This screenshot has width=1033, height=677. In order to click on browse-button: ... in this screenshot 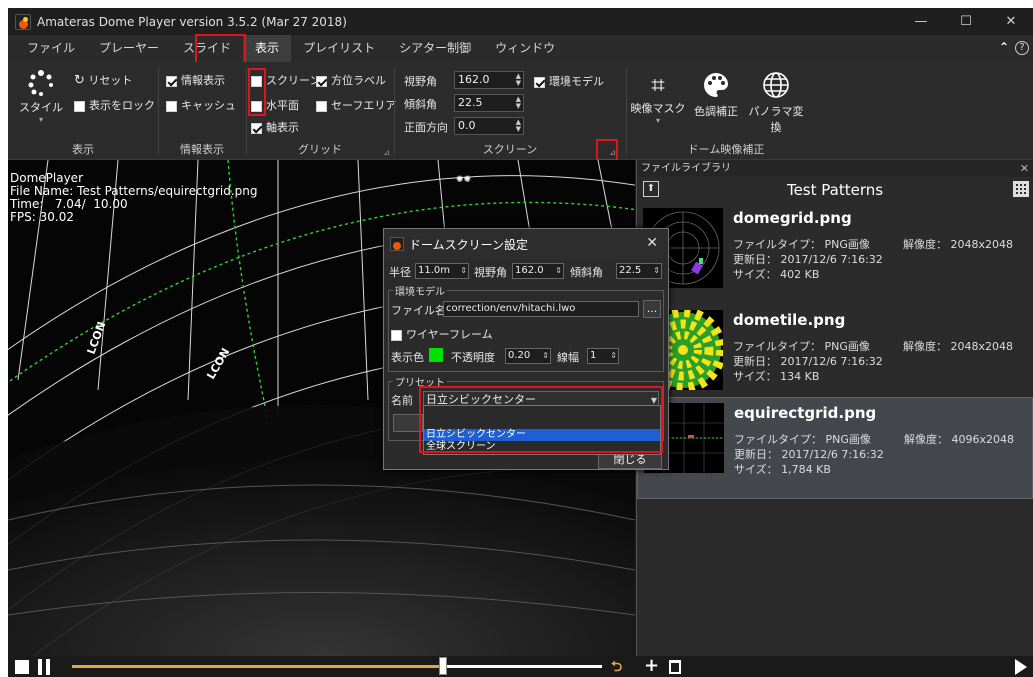, I will do `click(652, 309)`.